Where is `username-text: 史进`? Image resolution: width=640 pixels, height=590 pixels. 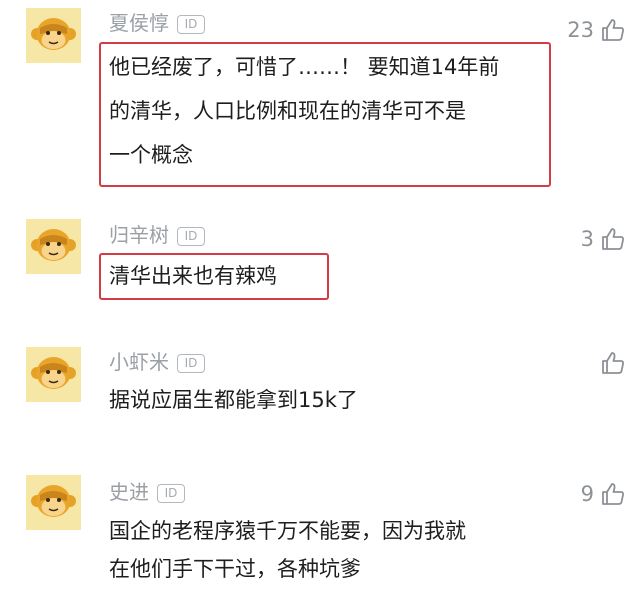
username-text: 史进 is located at coordinates (129, 492).